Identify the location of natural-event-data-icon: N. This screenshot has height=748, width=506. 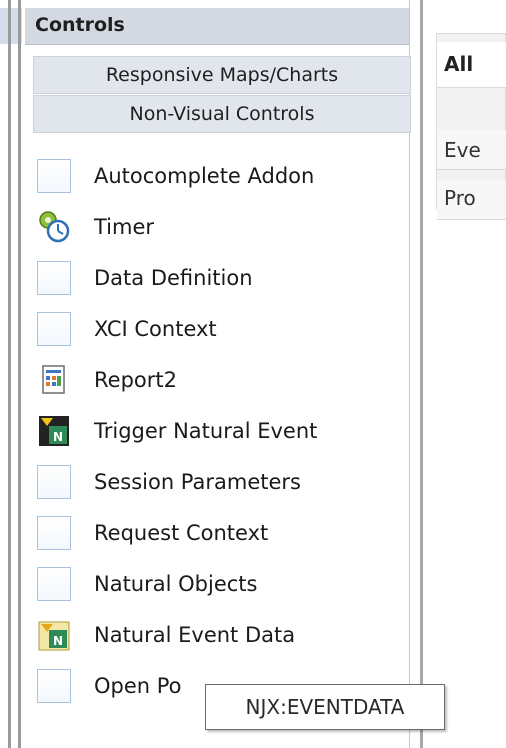
(54, 635).